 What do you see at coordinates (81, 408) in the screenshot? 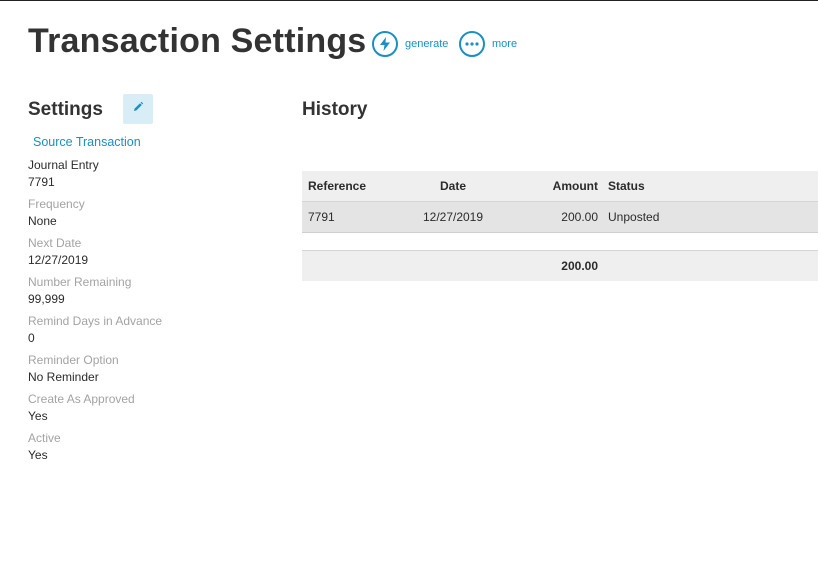
I see `field-create-as-approved: Create As Approved Yes` at bounding box center [81, 408].